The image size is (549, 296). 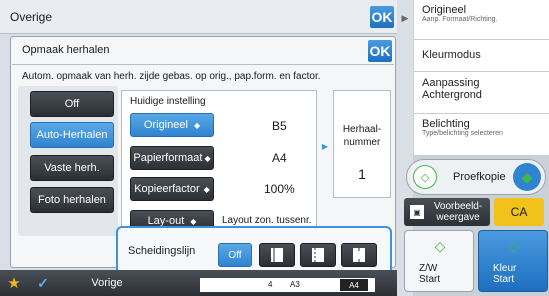 I want to click on proof-copy-button: ◇ Proefkopie ◆, so click(x=476, y=177).